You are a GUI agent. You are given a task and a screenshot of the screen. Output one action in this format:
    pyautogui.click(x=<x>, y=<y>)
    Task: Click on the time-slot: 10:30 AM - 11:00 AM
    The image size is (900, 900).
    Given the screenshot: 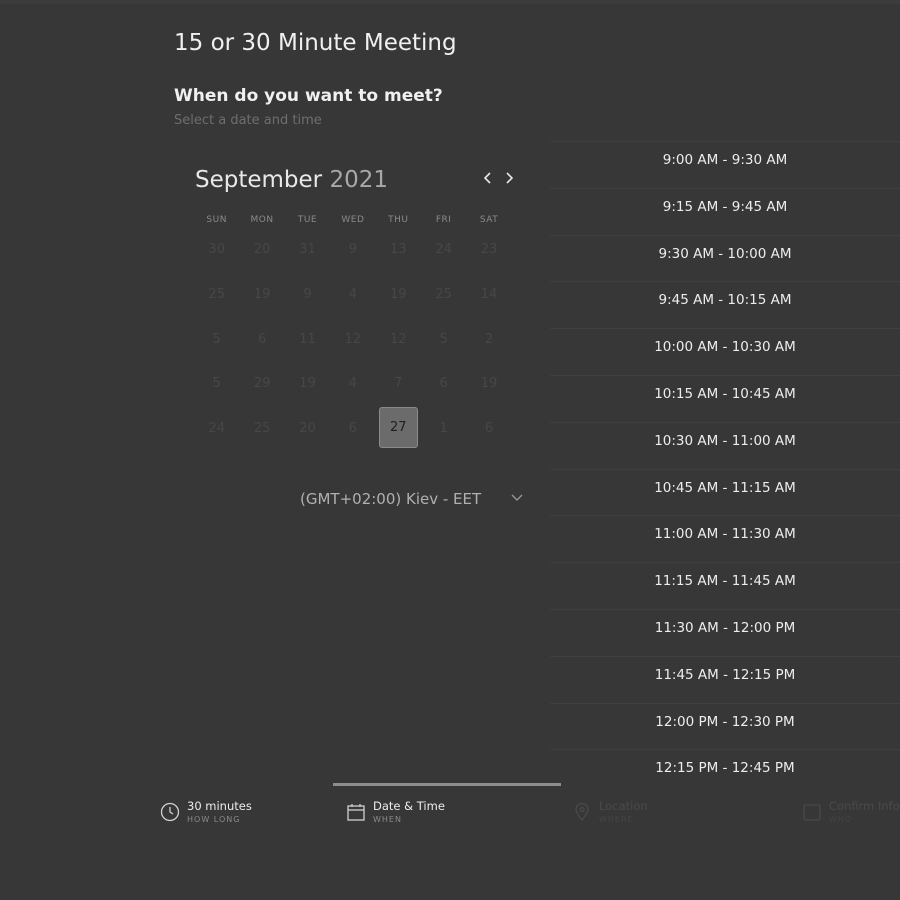 What is the action you would take?
    pyautogui.click(x=725, y=445)
    